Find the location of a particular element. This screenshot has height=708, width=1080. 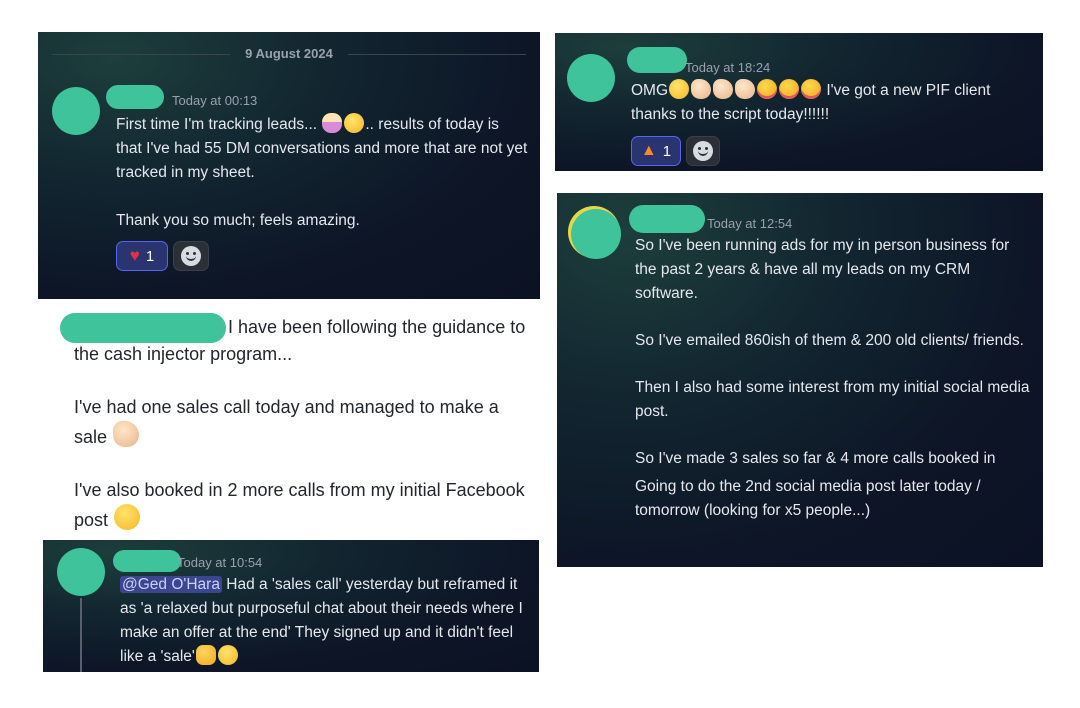

message-timestamp: Today at 00:13 is located at coordinates (215, 100).